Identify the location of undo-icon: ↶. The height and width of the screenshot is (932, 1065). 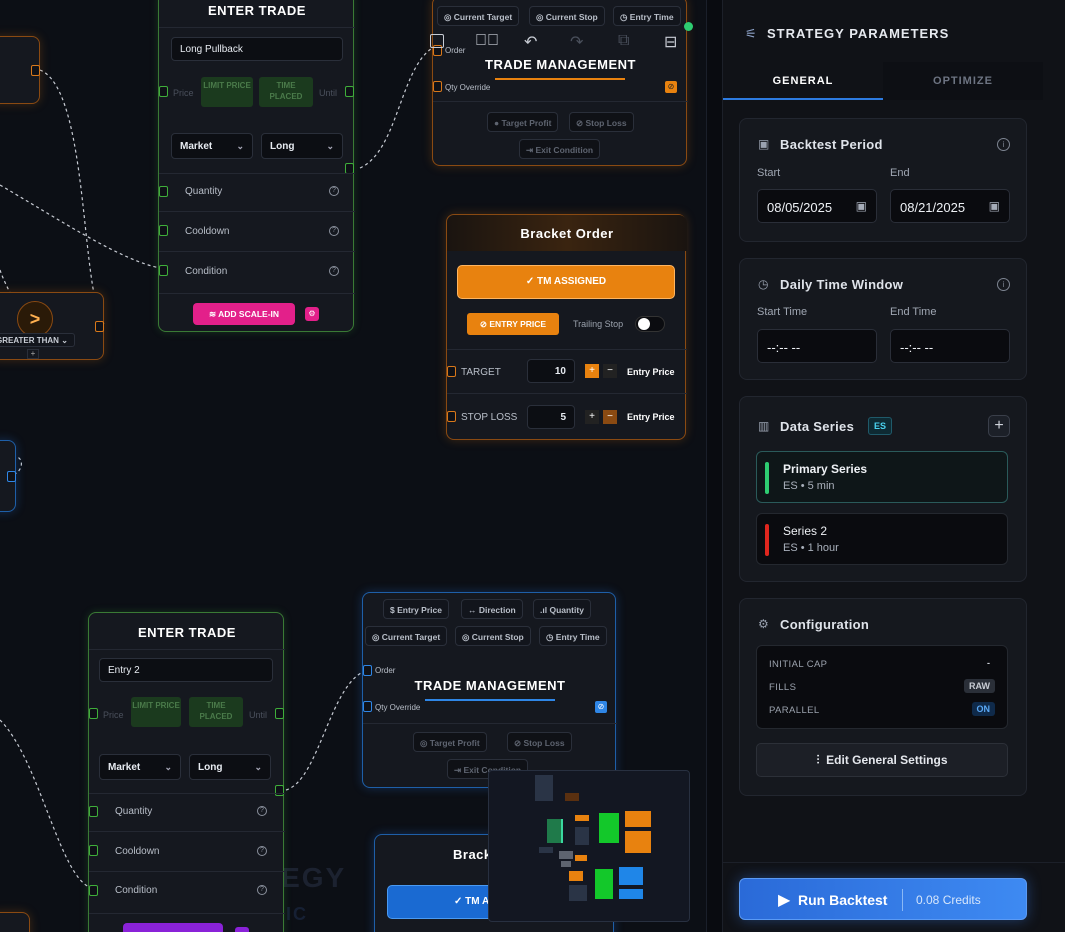
(530, 42).